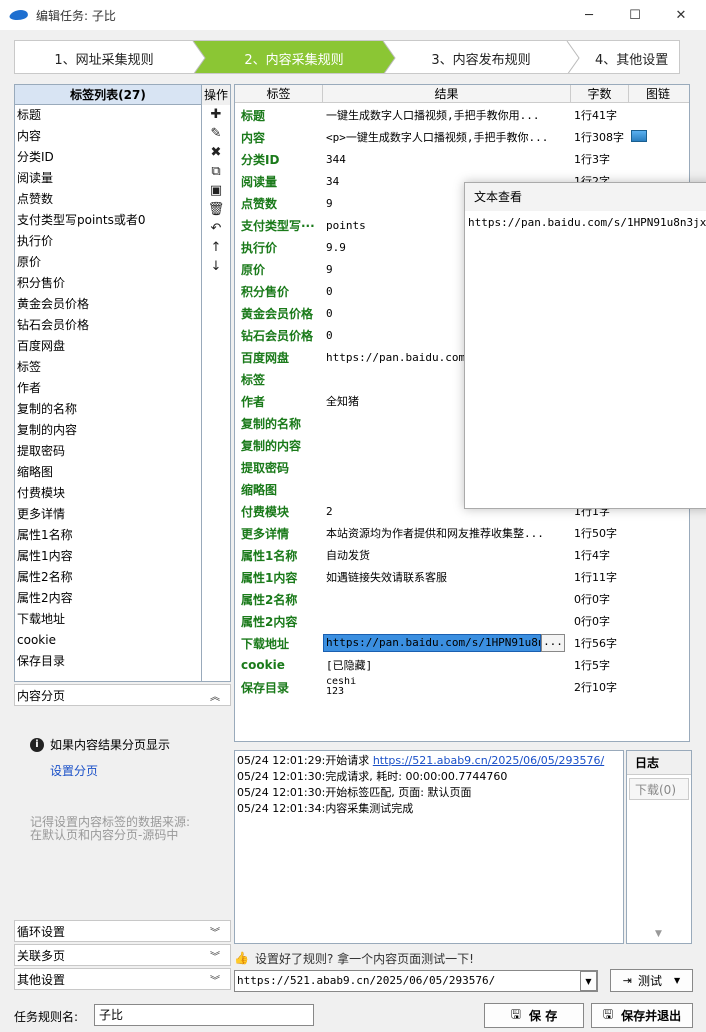 The width and height of the screenshot is (706, 1032). Describe the element at coordinates (215, 981) in the screenshot. I see `chevron-down-icon: ︾` at that location.